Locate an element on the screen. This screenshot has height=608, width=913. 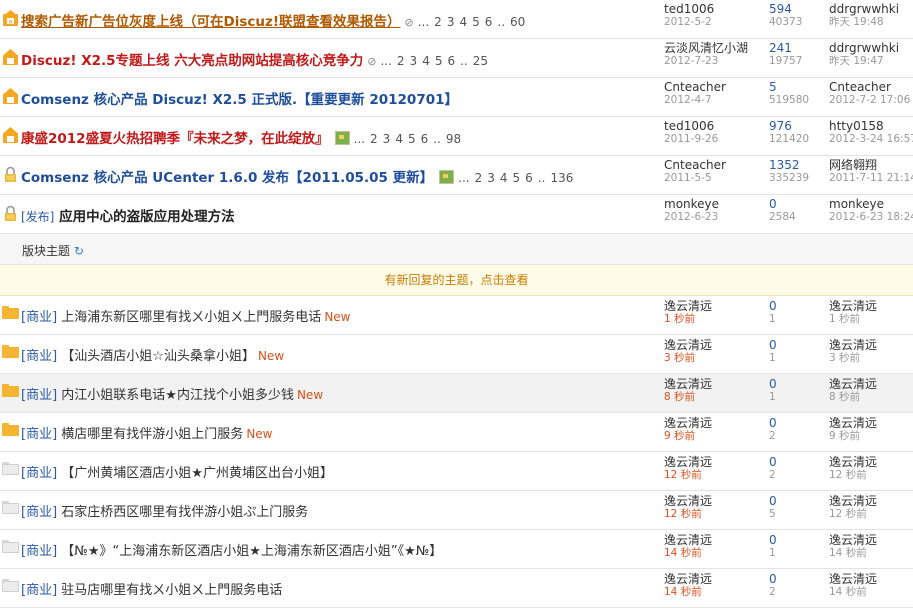
thread-title-link: 石家庄桥西区哪里有找伴游小姐ぷ上门服务 is located at coordinates (184, 512).